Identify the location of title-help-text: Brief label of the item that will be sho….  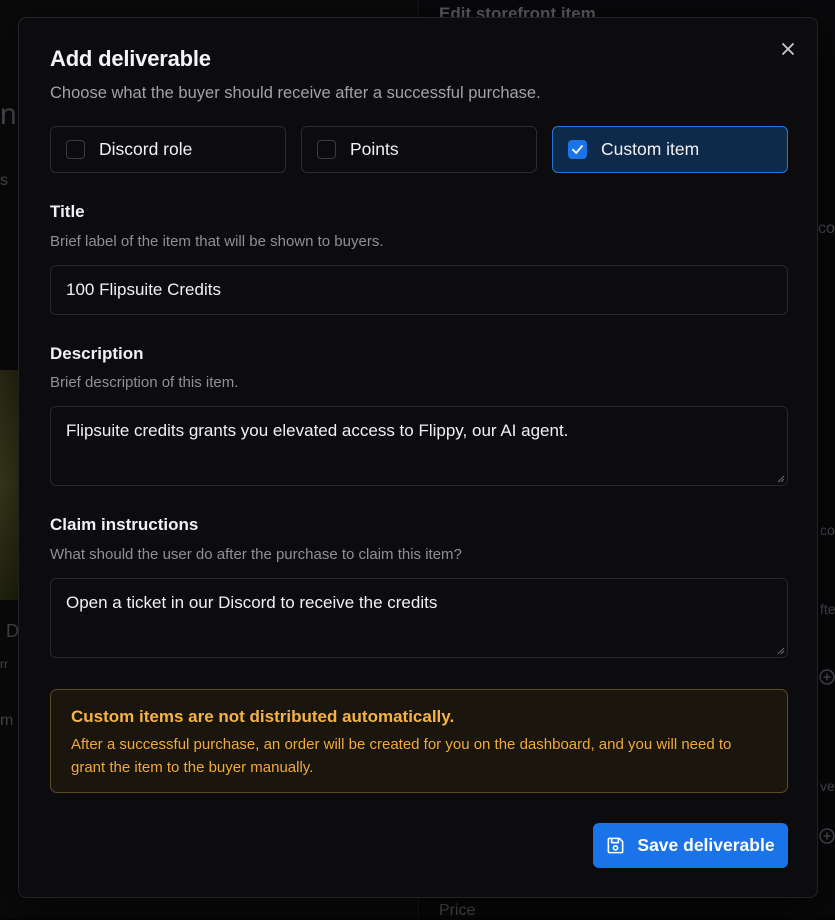
(217, 241).